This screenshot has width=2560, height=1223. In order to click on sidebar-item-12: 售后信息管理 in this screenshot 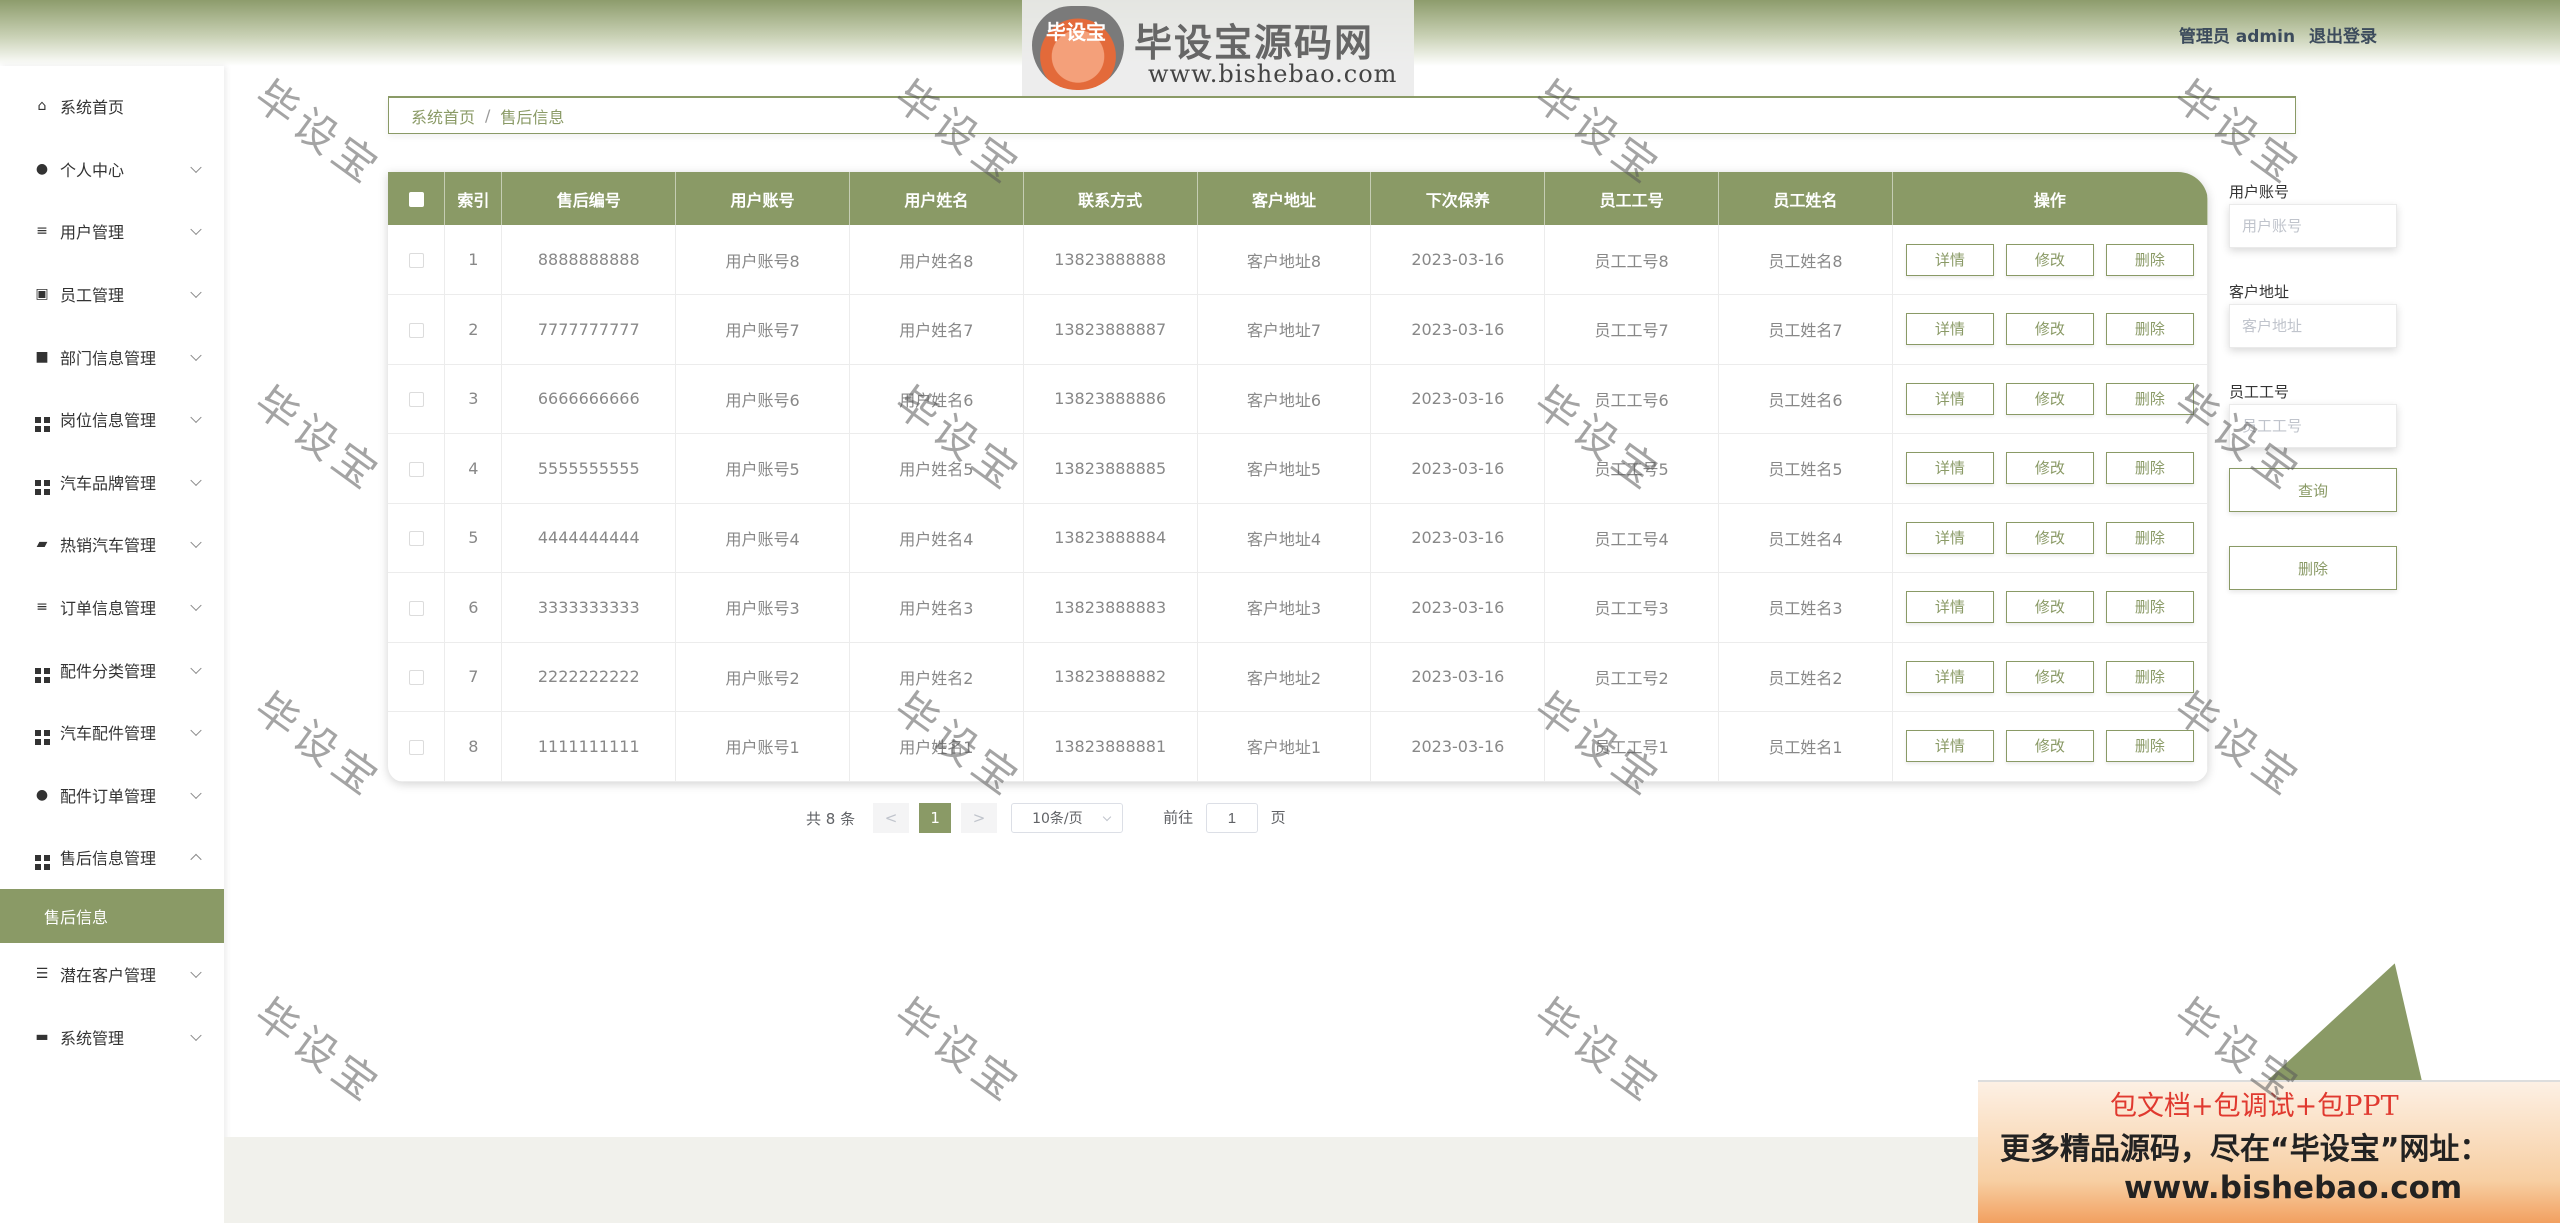, I will do `click(112, 857)`.